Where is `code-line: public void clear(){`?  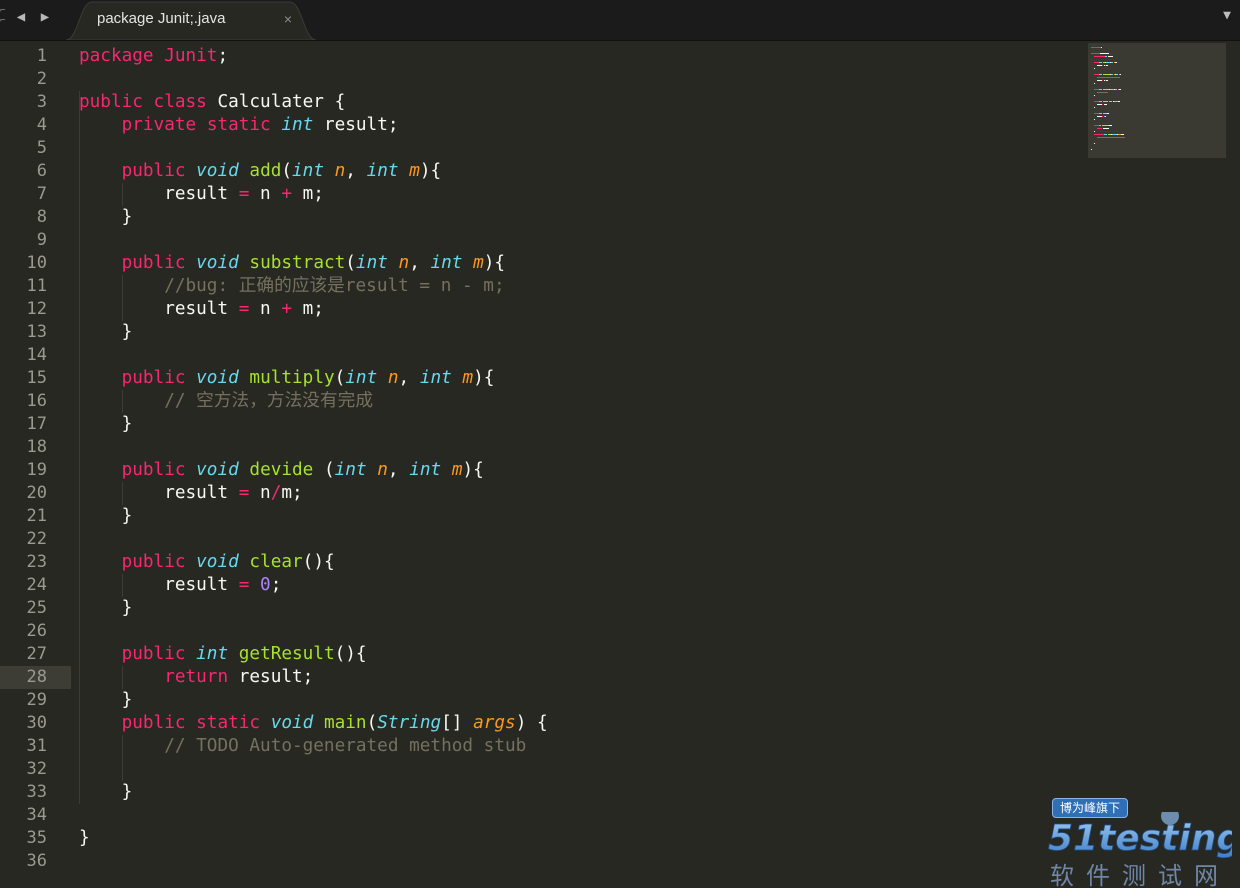 code-line: public void clear(){ is located at coordinates (207, 562).